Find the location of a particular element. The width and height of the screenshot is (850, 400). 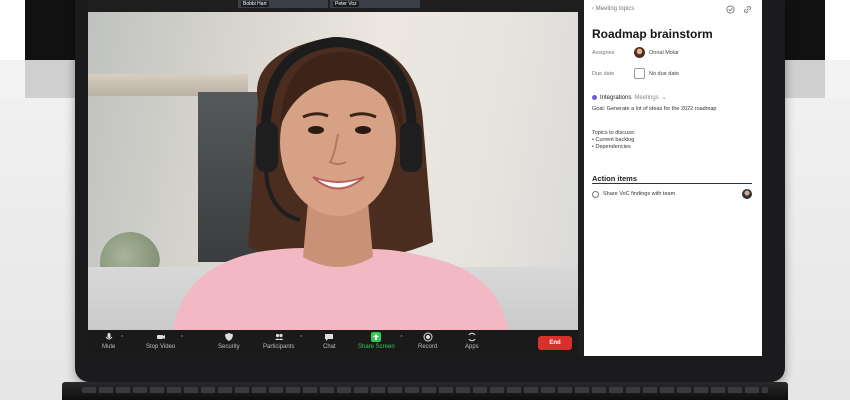

link-icon is located at coordinates (747, 9).